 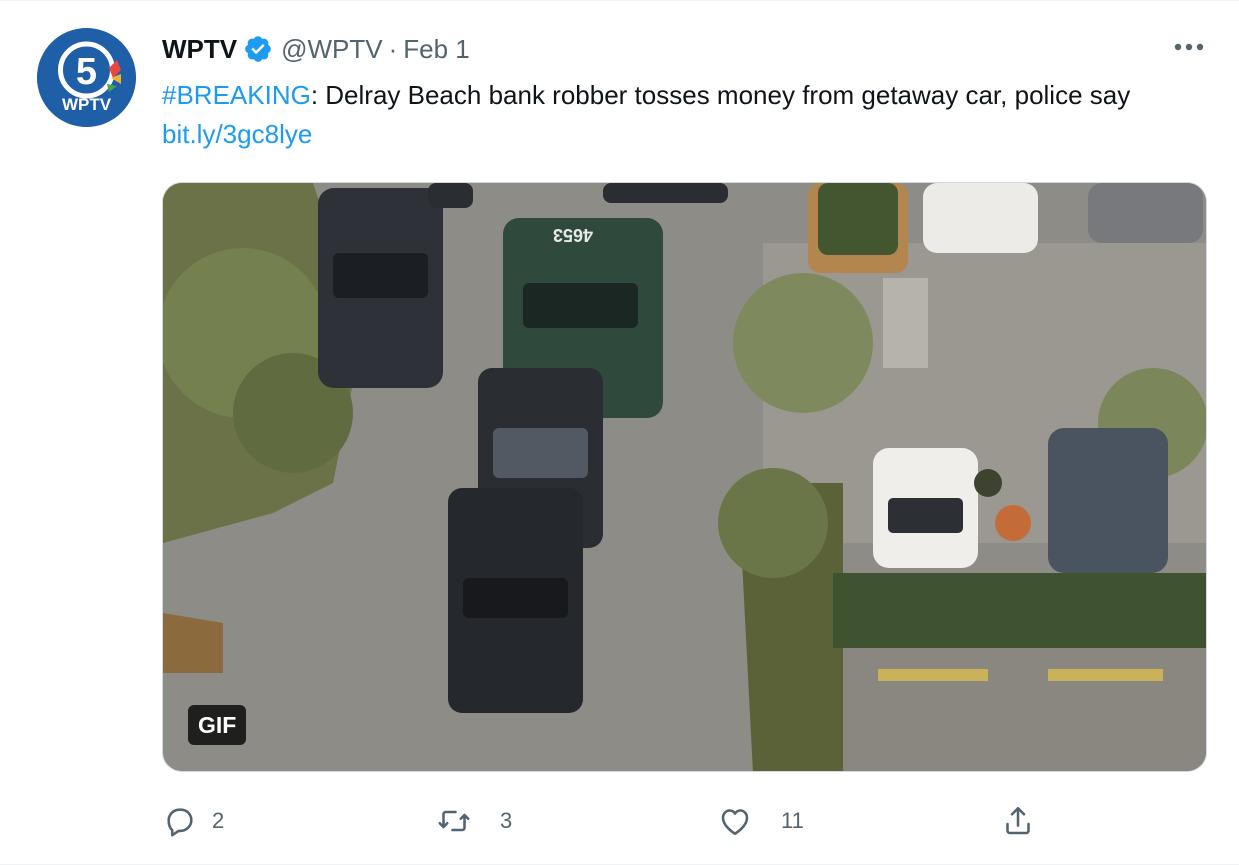 I want to click on retweet-count: 3, so click(x=506, y=820).